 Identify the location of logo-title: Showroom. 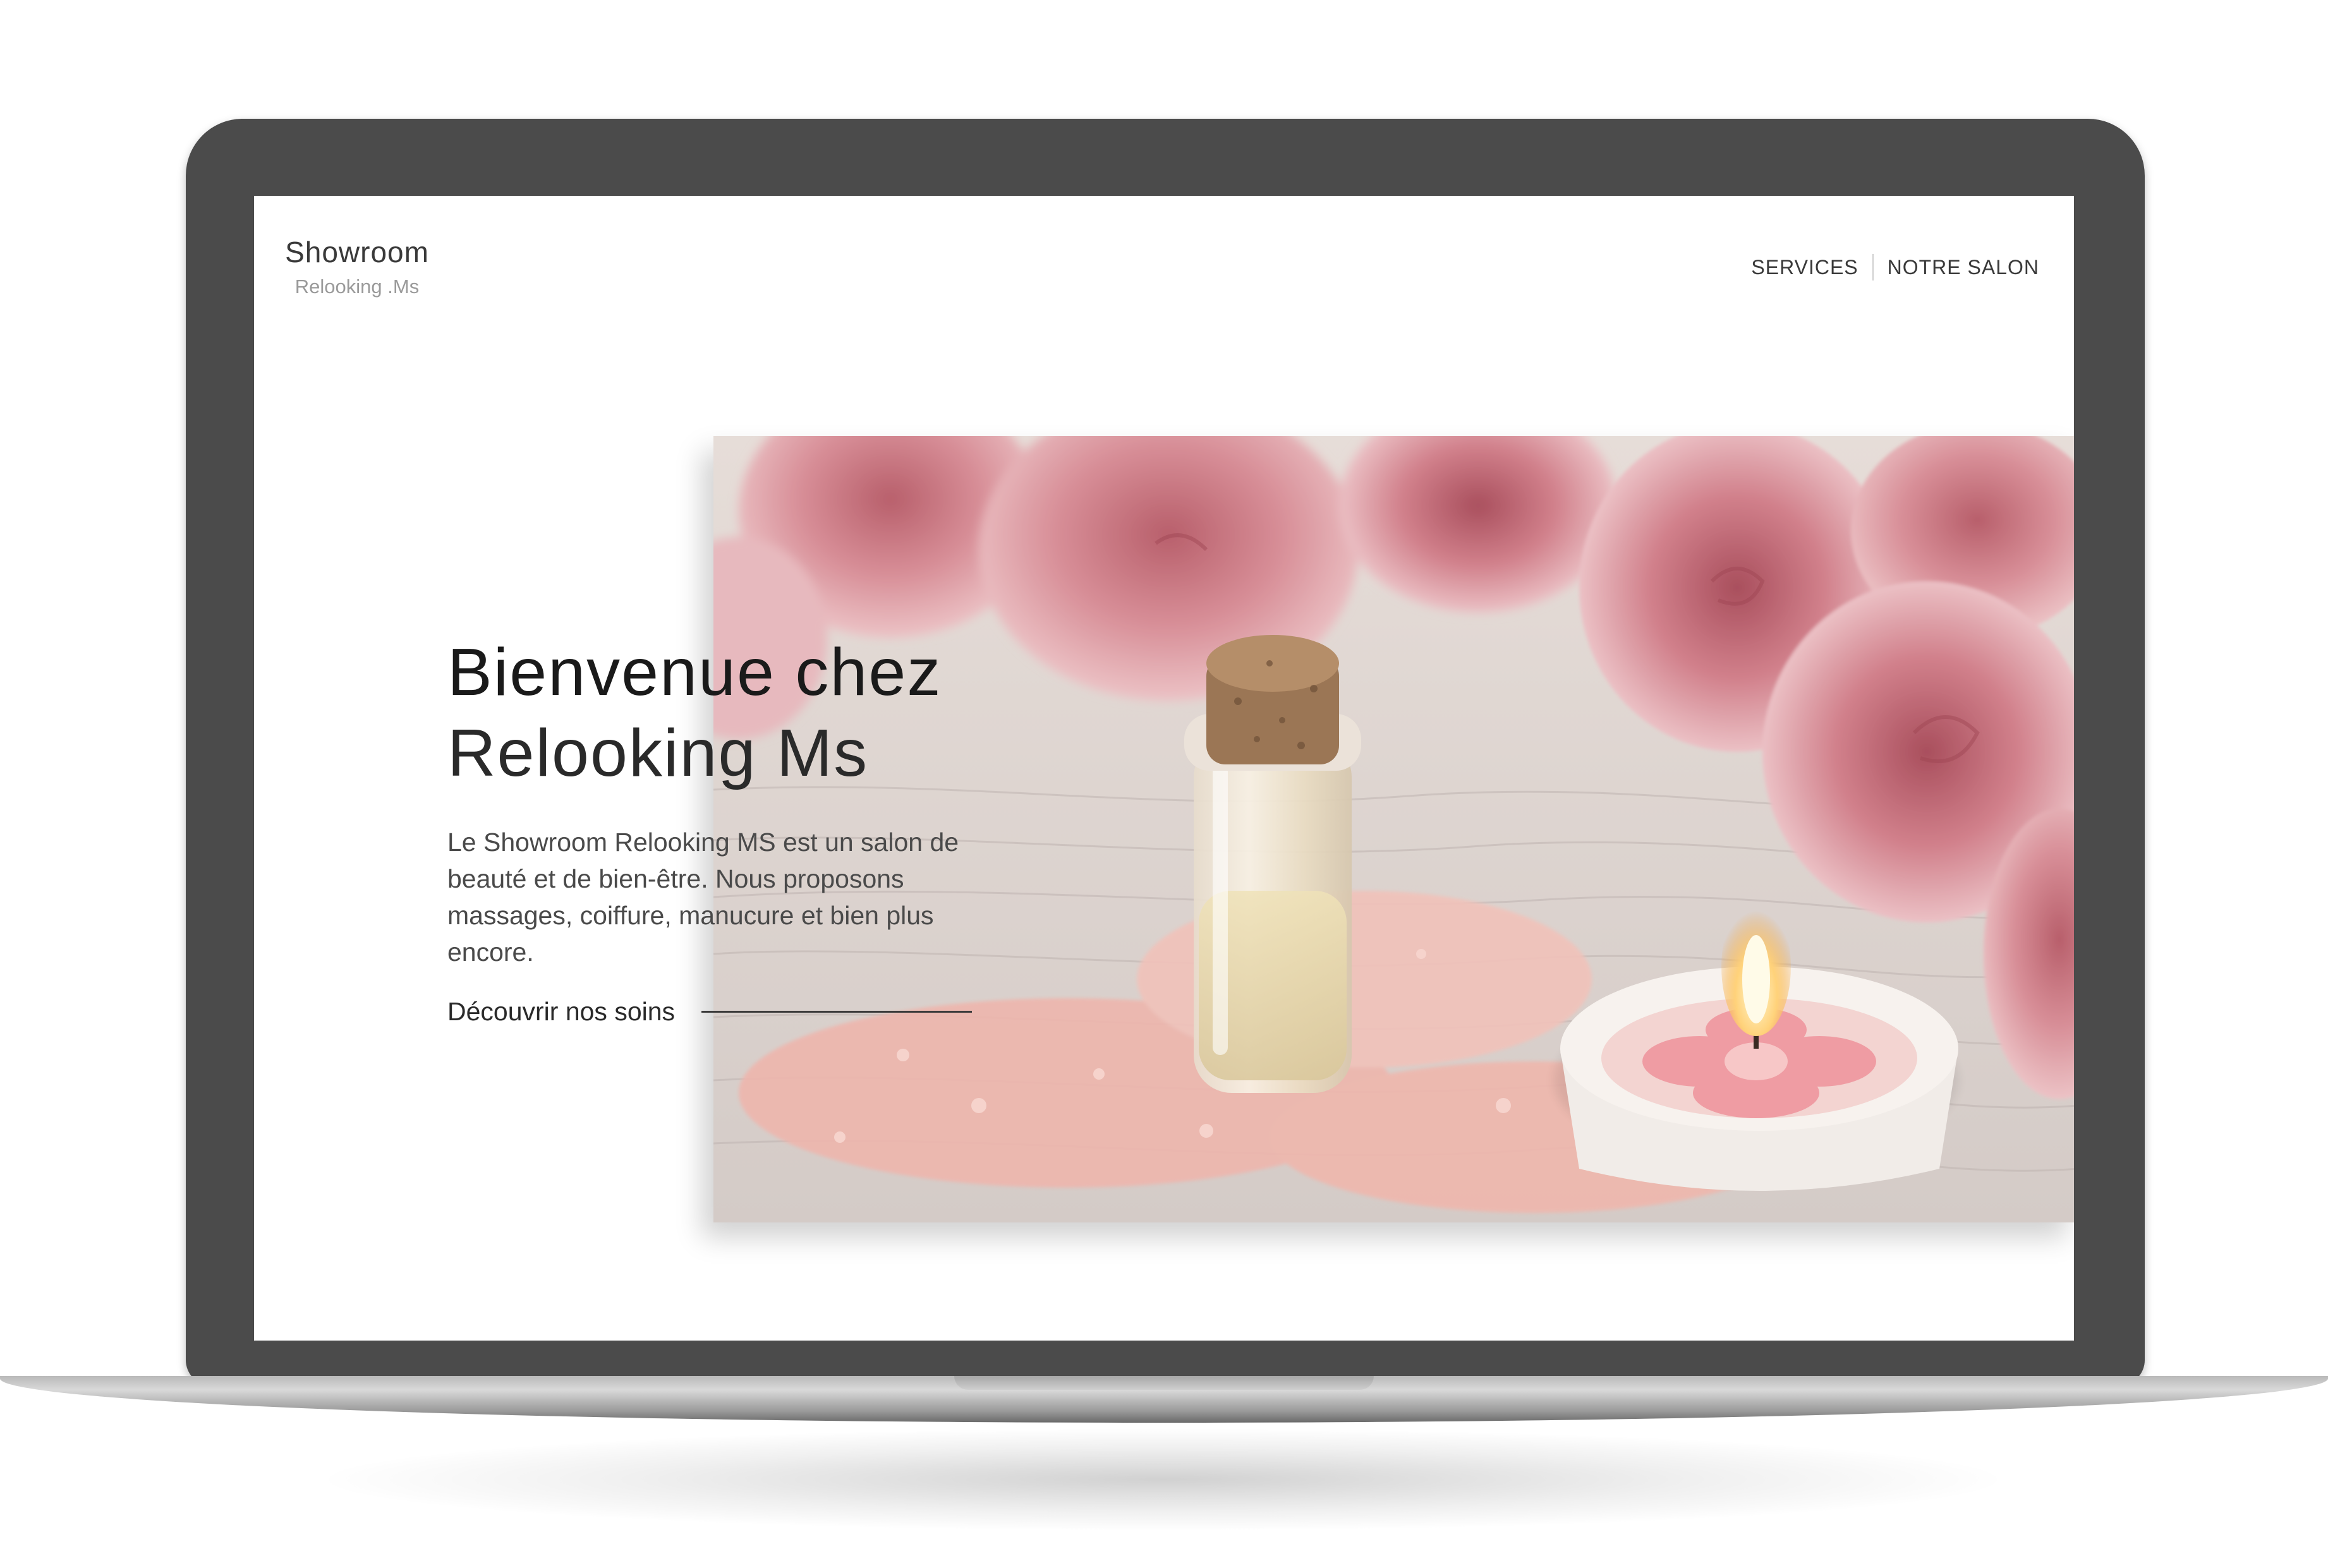
(357, 252).